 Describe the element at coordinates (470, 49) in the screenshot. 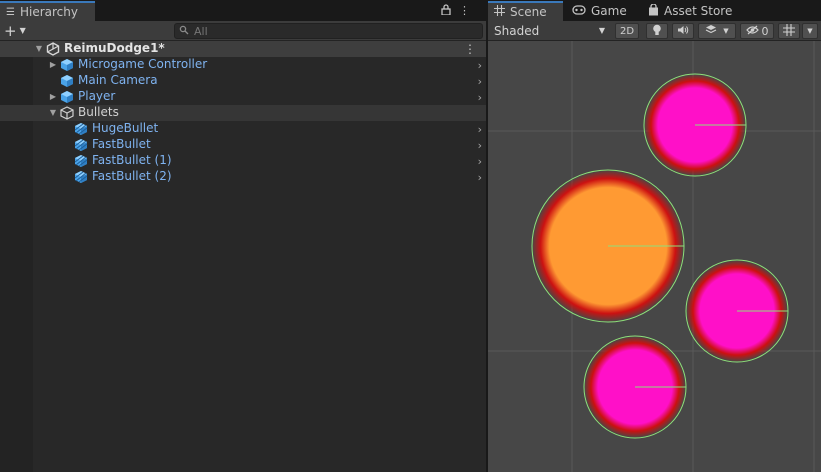

I see `scene-menu-icon: ⋮` at that location.